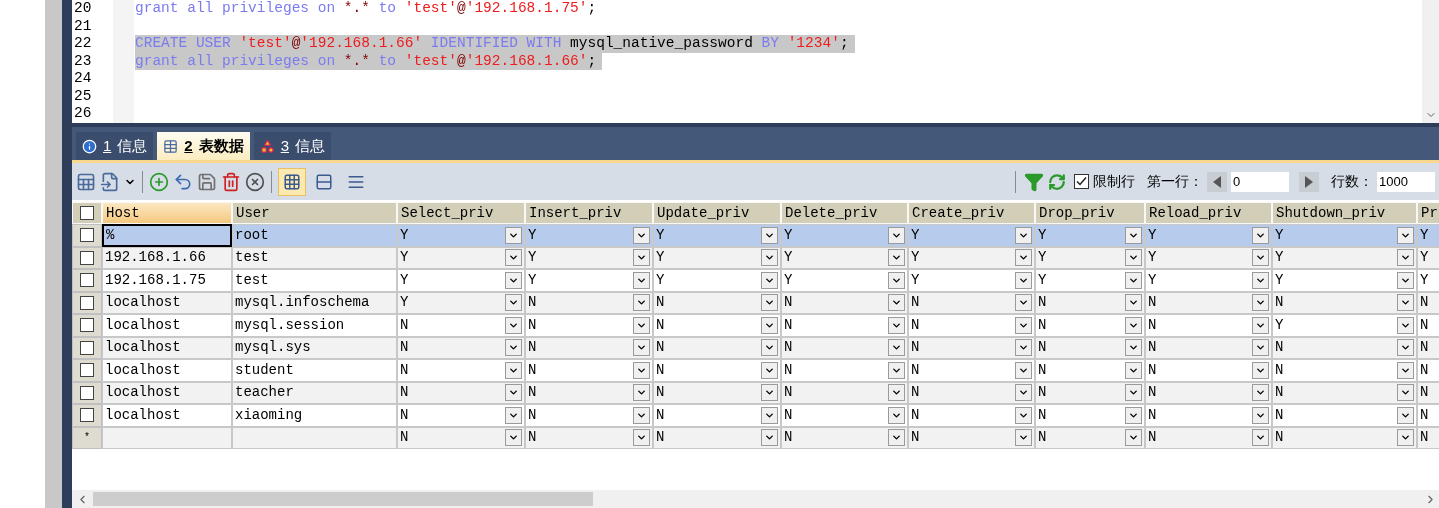 This screenshot has width=1439, height=508. What do you see at coordinates (589, 213) in the screenshot?
I see `column-header: Insert_priv` at bounding box center [589, 213].